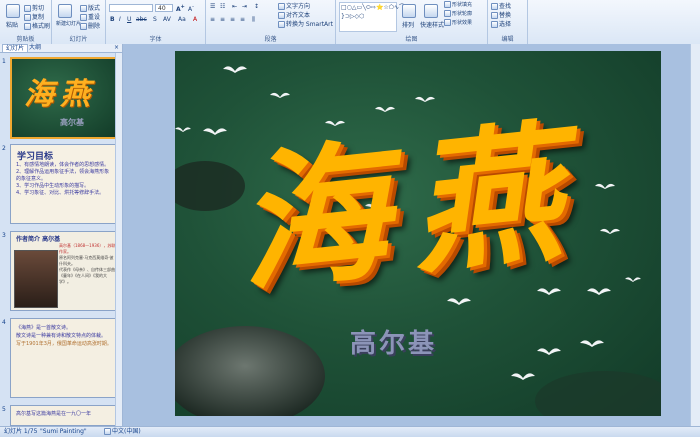 The image size is (700, 437). I want to click on replace-button: 替换, so click(501, 14).